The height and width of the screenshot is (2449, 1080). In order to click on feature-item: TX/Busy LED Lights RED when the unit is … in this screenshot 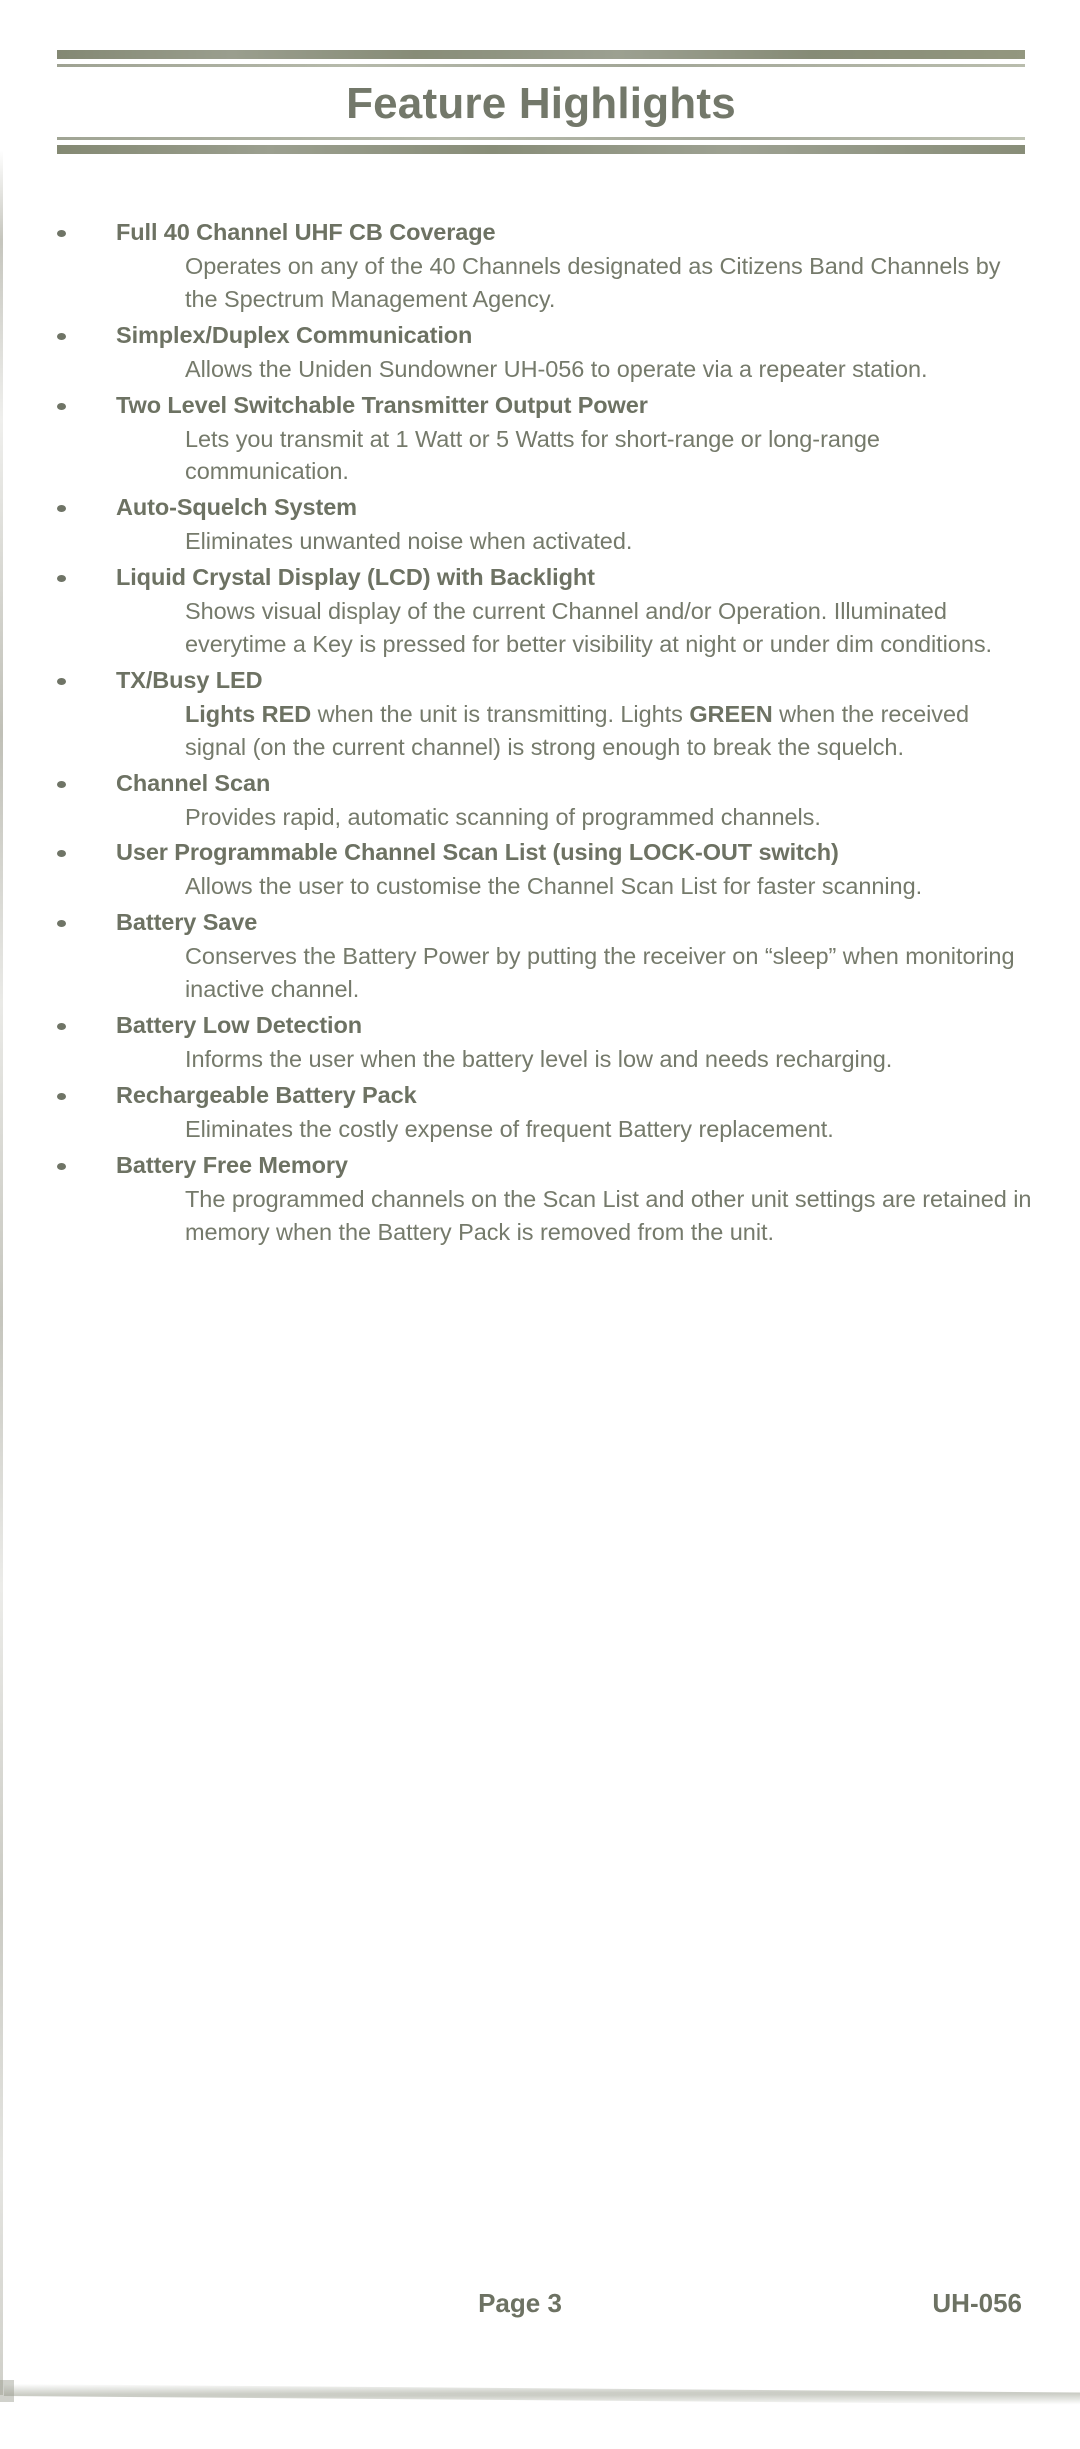, I will do `click(540, 714)`.